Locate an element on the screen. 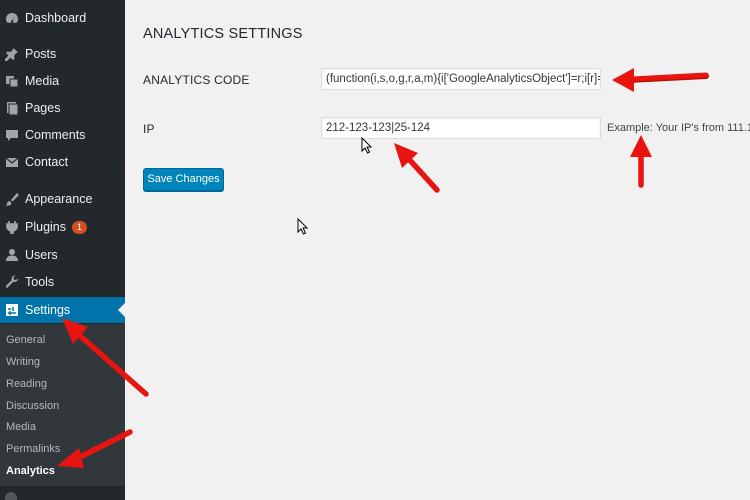 The height and width of the screenshot is (500, 750). sidebar-item-label: Comments is located at coordinates (55, 135).